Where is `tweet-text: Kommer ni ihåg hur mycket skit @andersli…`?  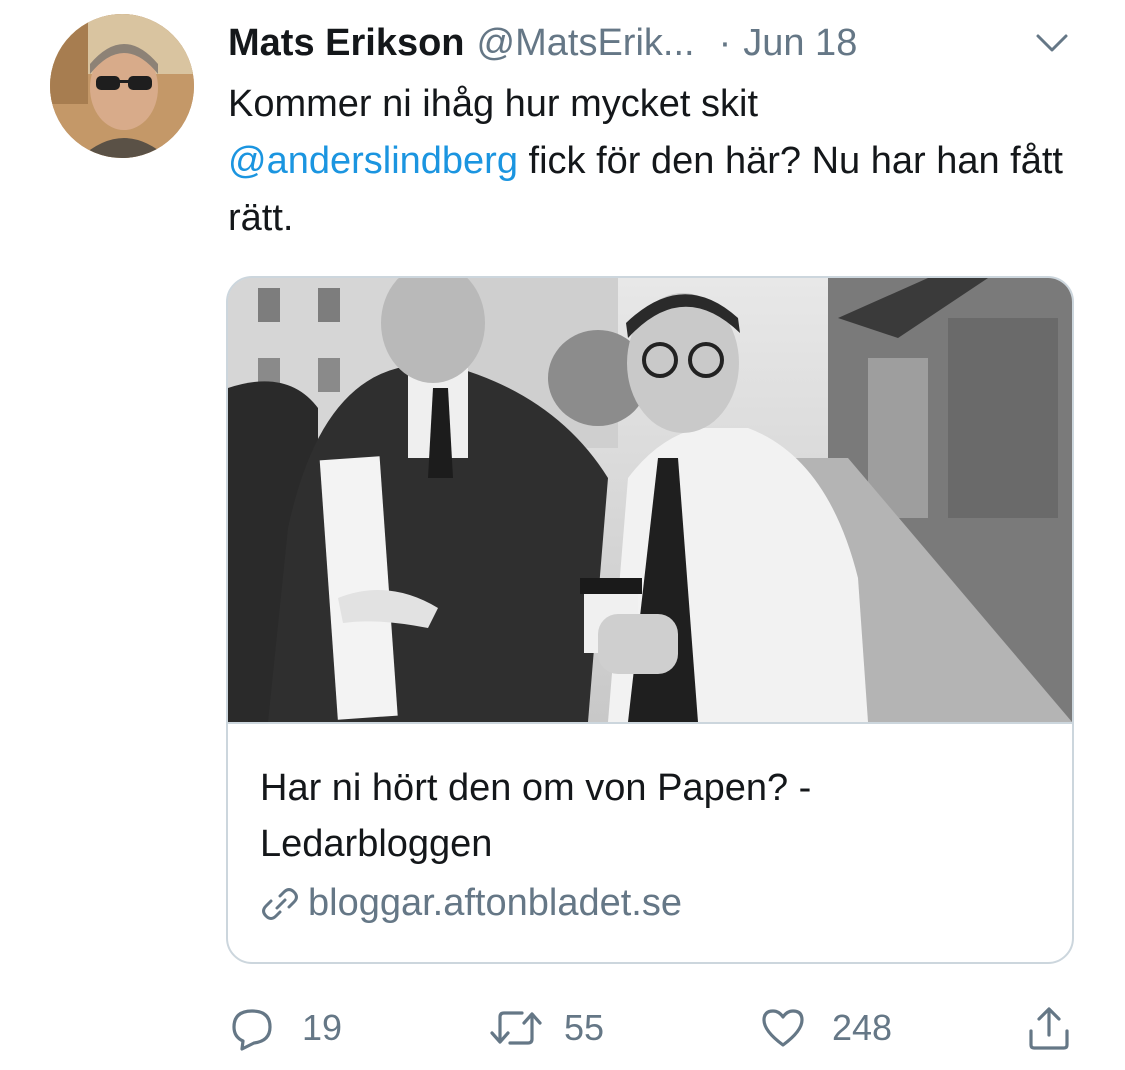 tweet-text: Kommer ni ihåg hur mycket skit @andersli… is located at coordinates (658, 161).